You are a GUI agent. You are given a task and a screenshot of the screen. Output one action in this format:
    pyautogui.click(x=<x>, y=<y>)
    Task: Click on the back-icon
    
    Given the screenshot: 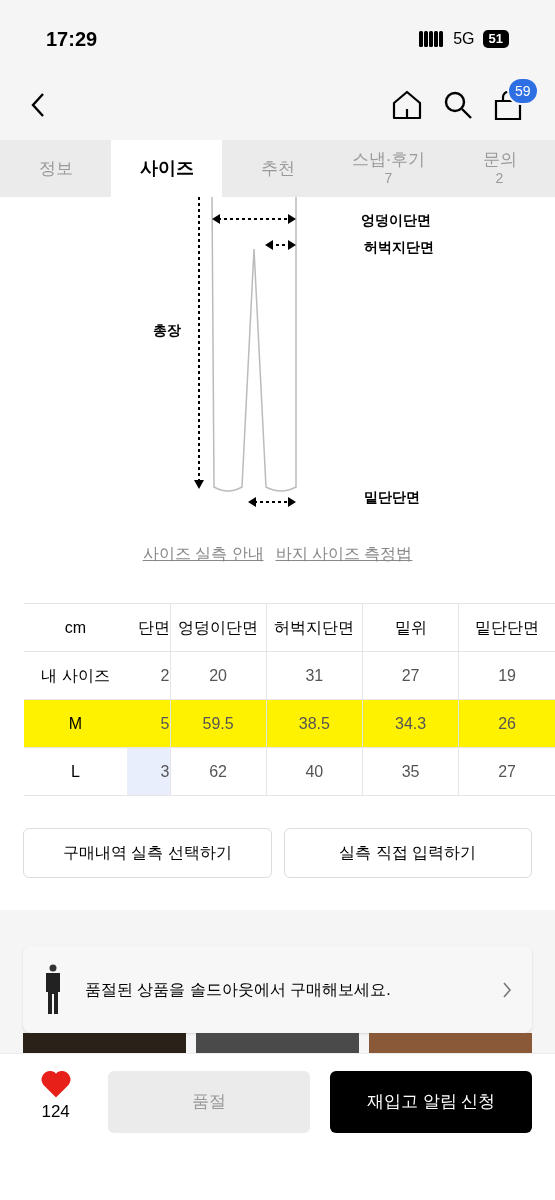 What is the action you would take?
    pyautogui.click(x=38, y=105)
    